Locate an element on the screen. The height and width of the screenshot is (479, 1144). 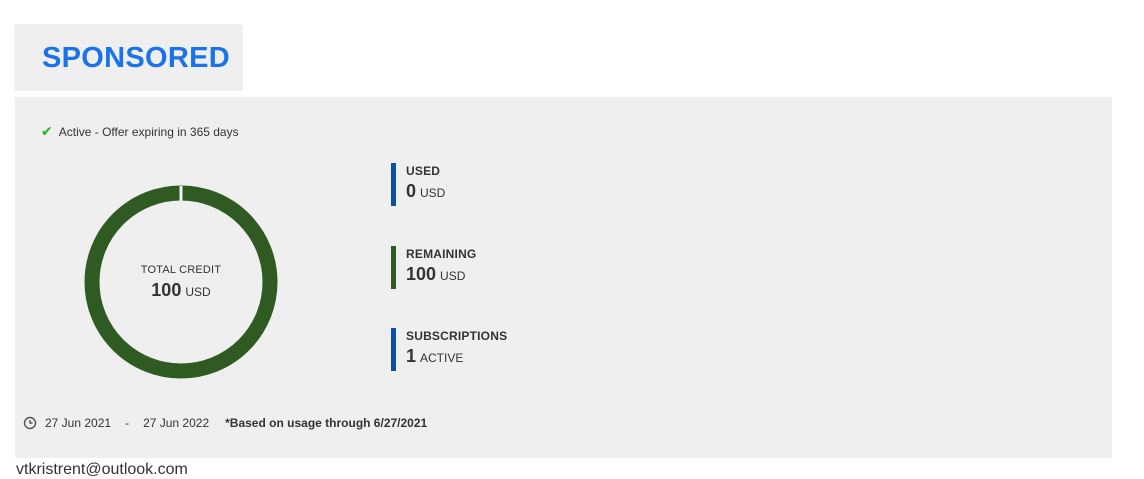
start-date: 27 Jun 2021 is located at coordinates (78, 423).